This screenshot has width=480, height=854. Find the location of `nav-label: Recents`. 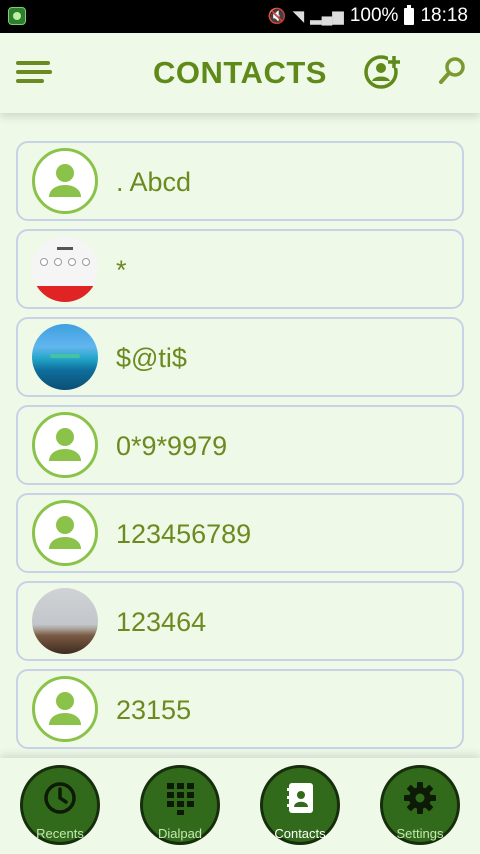

nav-label: Recents is located at coordinates (60, 833).